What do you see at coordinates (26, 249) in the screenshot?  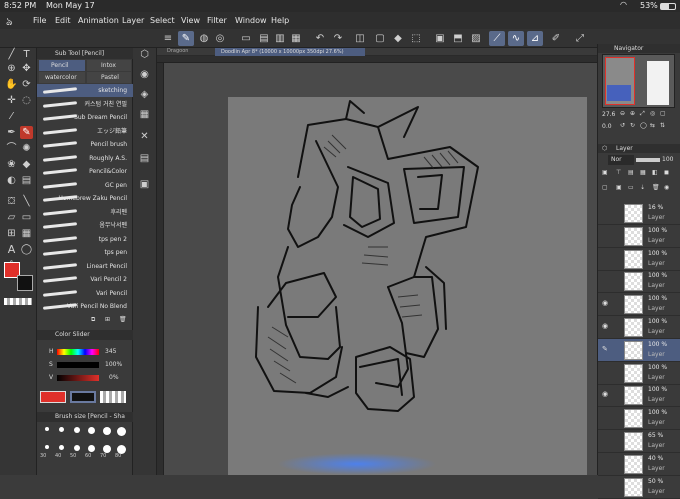 I see `balloon-icon: ◯` at bounding box center [26, 249].